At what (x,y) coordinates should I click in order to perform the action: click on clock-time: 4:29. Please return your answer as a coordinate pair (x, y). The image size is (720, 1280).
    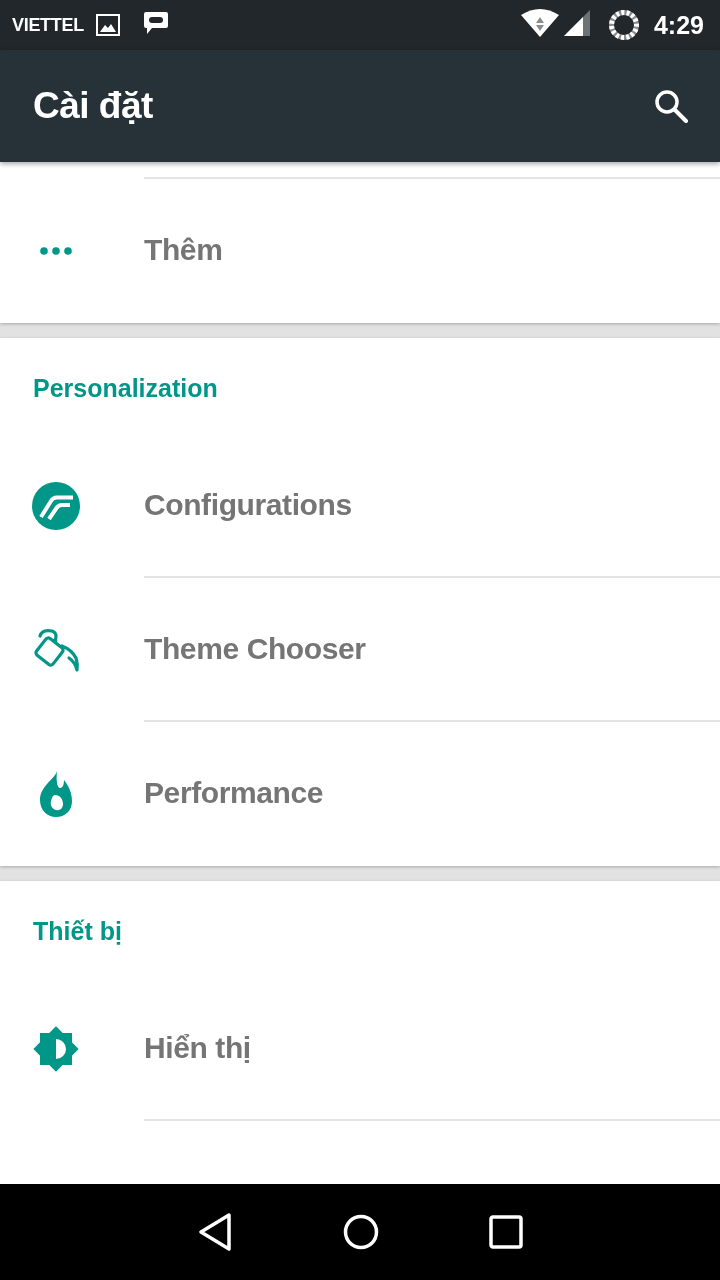
    Looking at the image, I should click on (678, 25).